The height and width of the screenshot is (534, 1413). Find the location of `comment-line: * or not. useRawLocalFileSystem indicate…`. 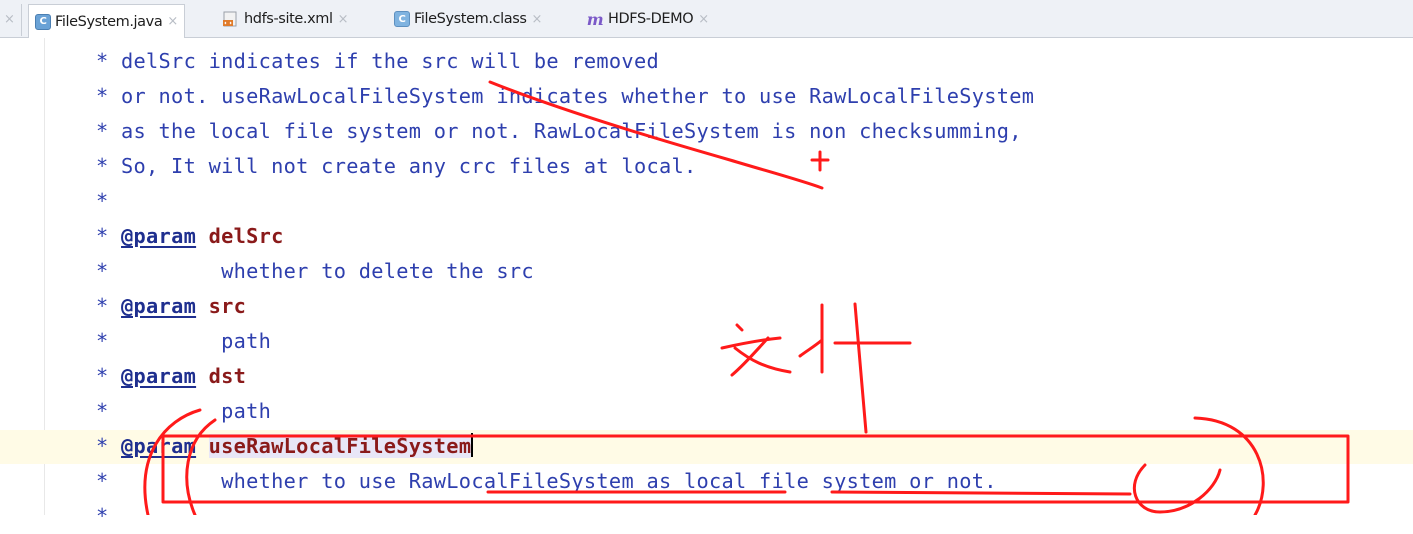

comment-line: * or not. useRawLocalFileSystem indicate… is located at coordinates (565, 96).